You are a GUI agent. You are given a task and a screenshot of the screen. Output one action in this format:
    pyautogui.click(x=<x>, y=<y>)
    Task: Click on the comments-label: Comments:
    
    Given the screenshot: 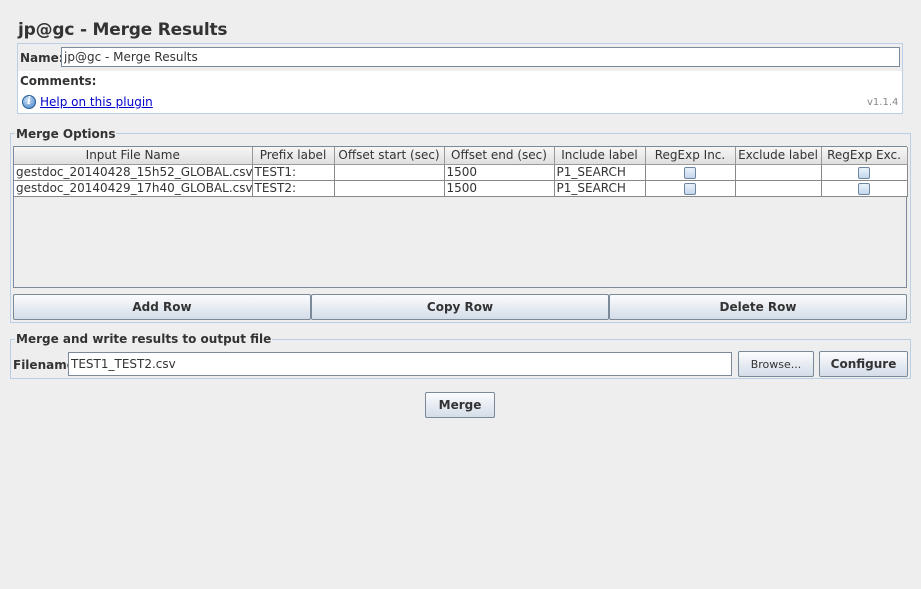 What is the action you would take?
    pyautogui.click(x=58, y=81)
    